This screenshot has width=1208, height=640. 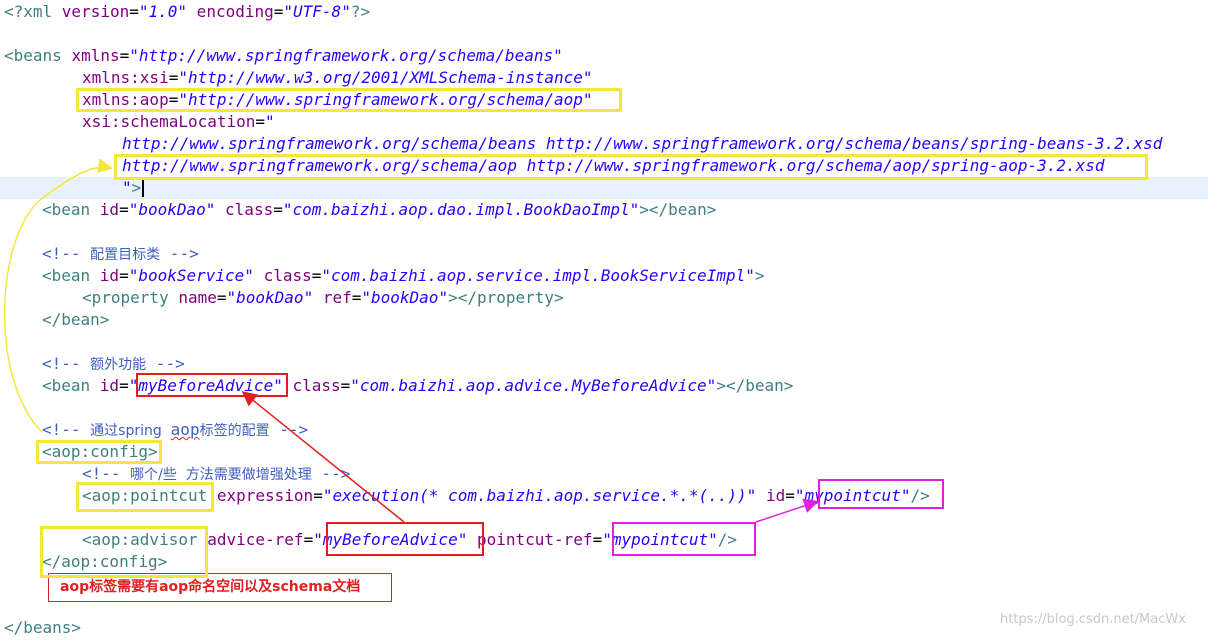 What do you see at coordinates (58, 295) in the screenshot?
I see `yellow-arrow` at bounding box center [58, 295].